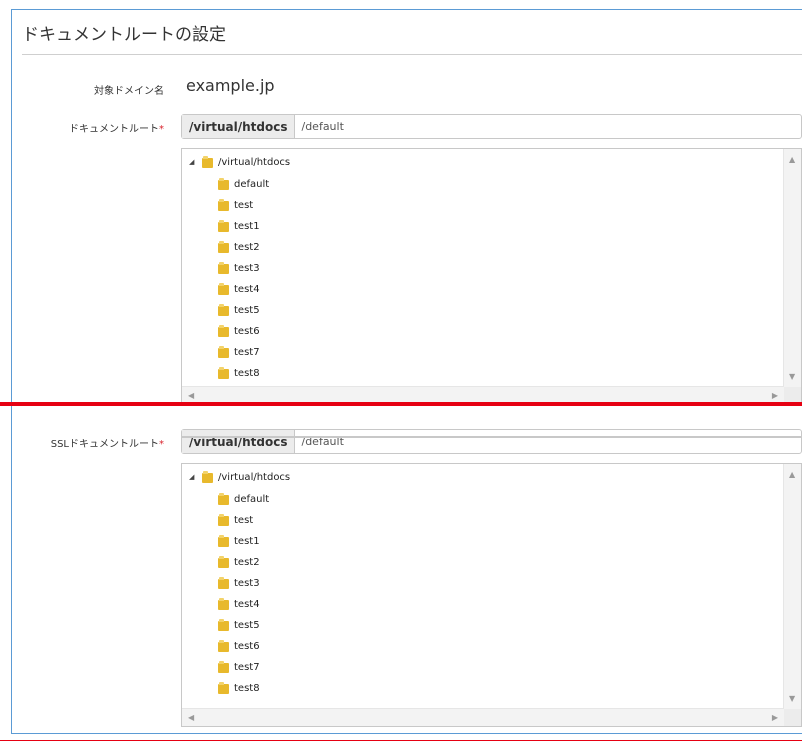 The height and width of the screenshot is (743, 802). I want to click on ssl-docroot-path-prefix: /virtual/htdocs, so click(239, 441).